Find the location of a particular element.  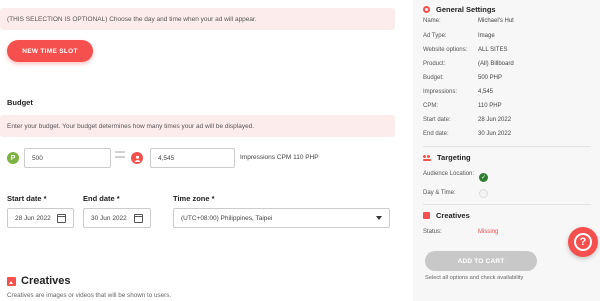

help-icon: ? is located at coordinates (583, 242).